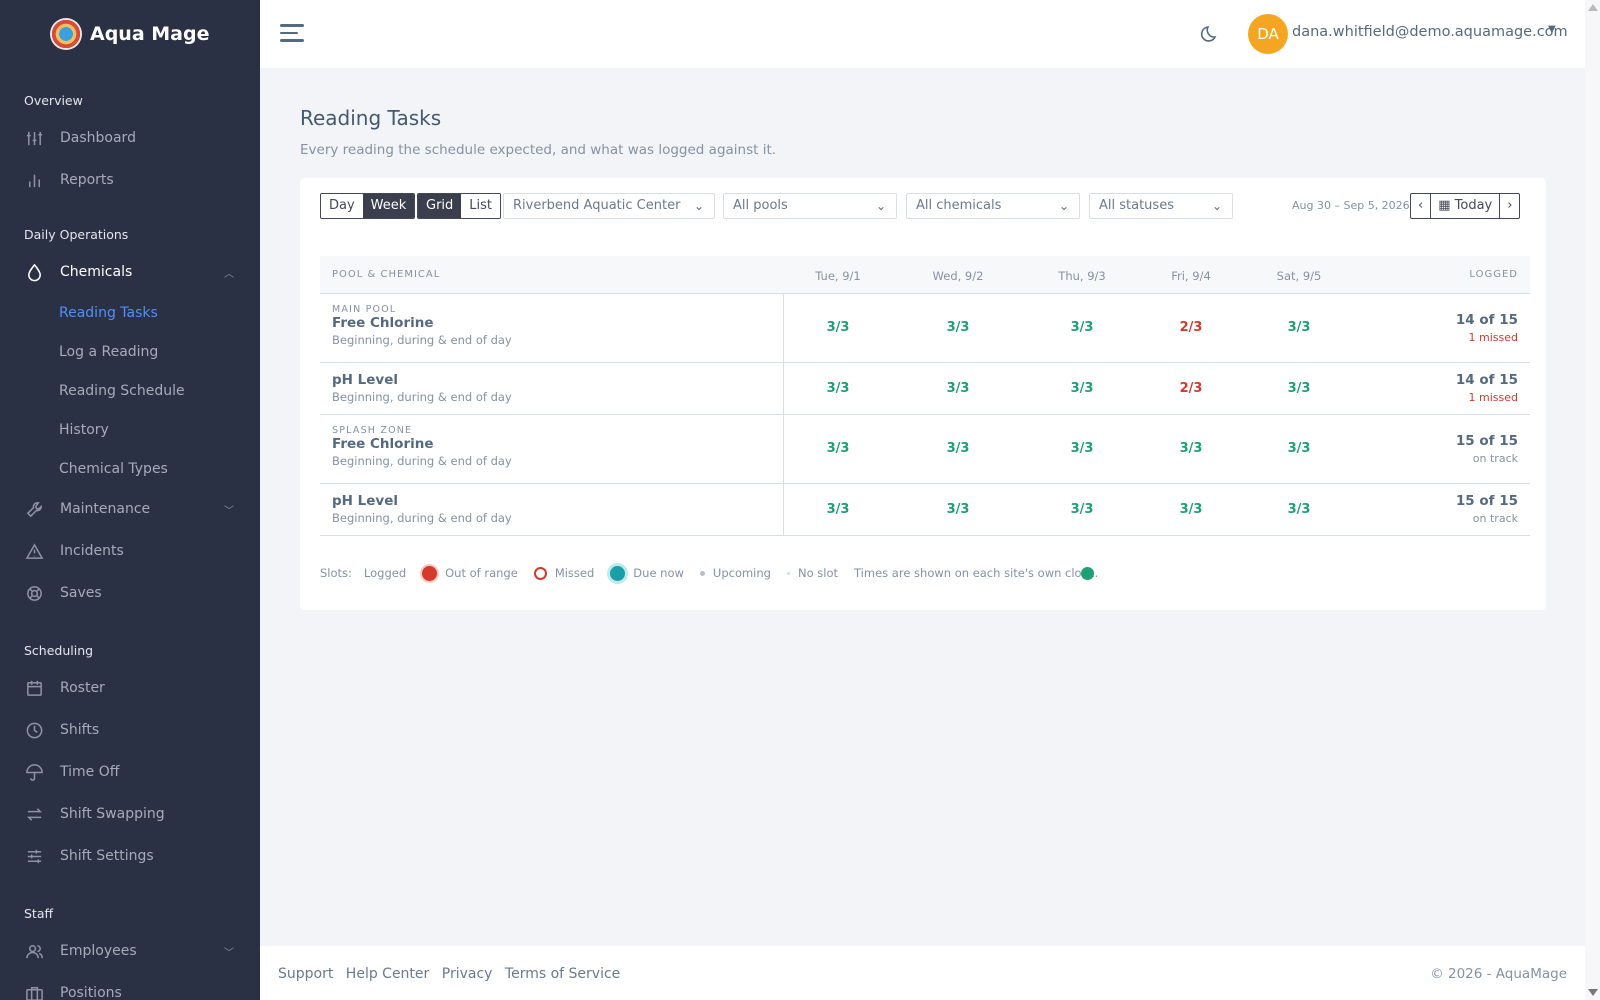 Image resolution: width=1600 pixels, height=1000 pixels. What do you see at coordinates (609, 206) in the screenshot?
I see `site-select: Riverbend Aquatic Center ⌄` at bounding box center [609, 206].